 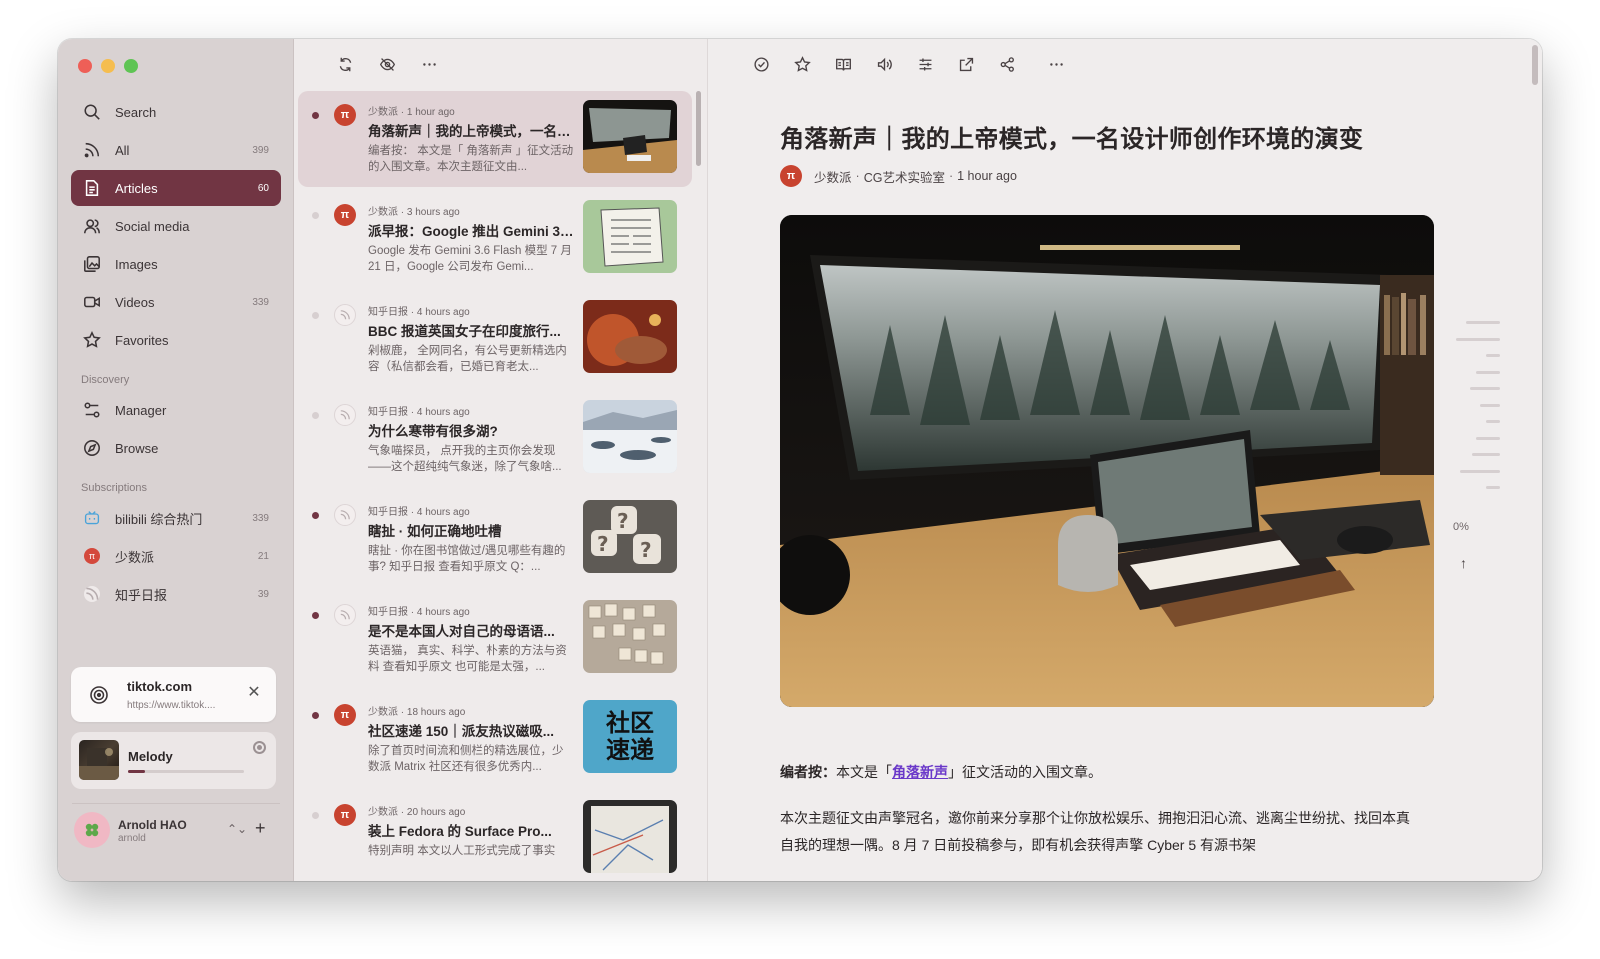 I want to click on sidebar-item-images: Images, so click(x=176, y=264).